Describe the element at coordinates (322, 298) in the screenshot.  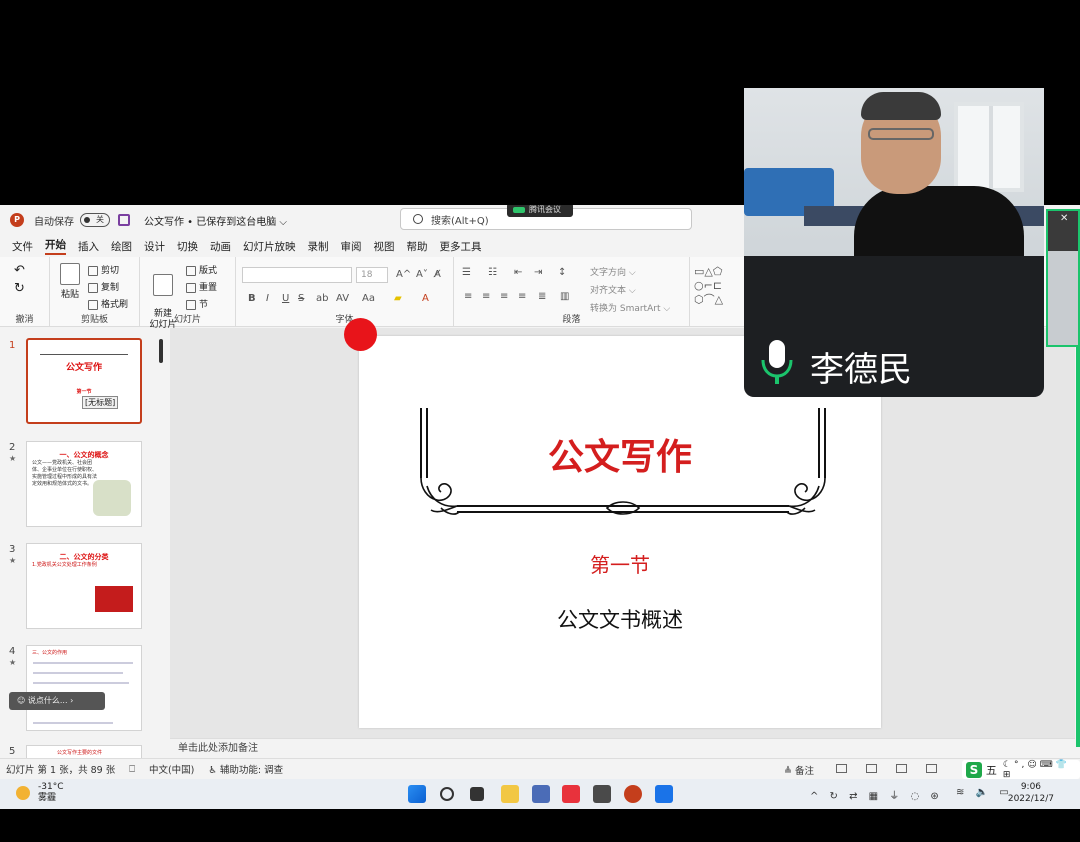
I see `shadow-icon: ab` at that location.